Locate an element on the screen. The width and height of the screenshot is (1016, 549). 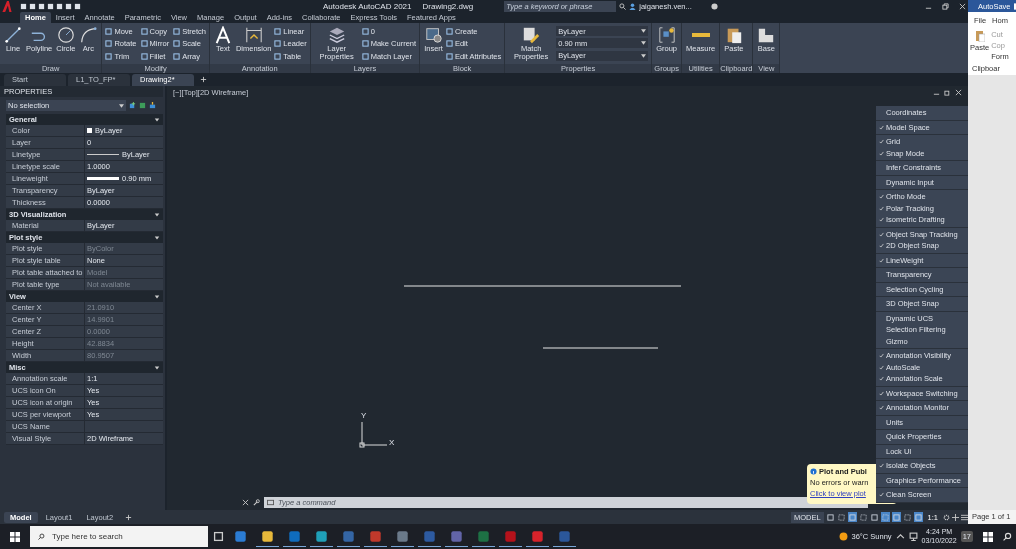
new-tab-icon is located at coordinates (203, 79).